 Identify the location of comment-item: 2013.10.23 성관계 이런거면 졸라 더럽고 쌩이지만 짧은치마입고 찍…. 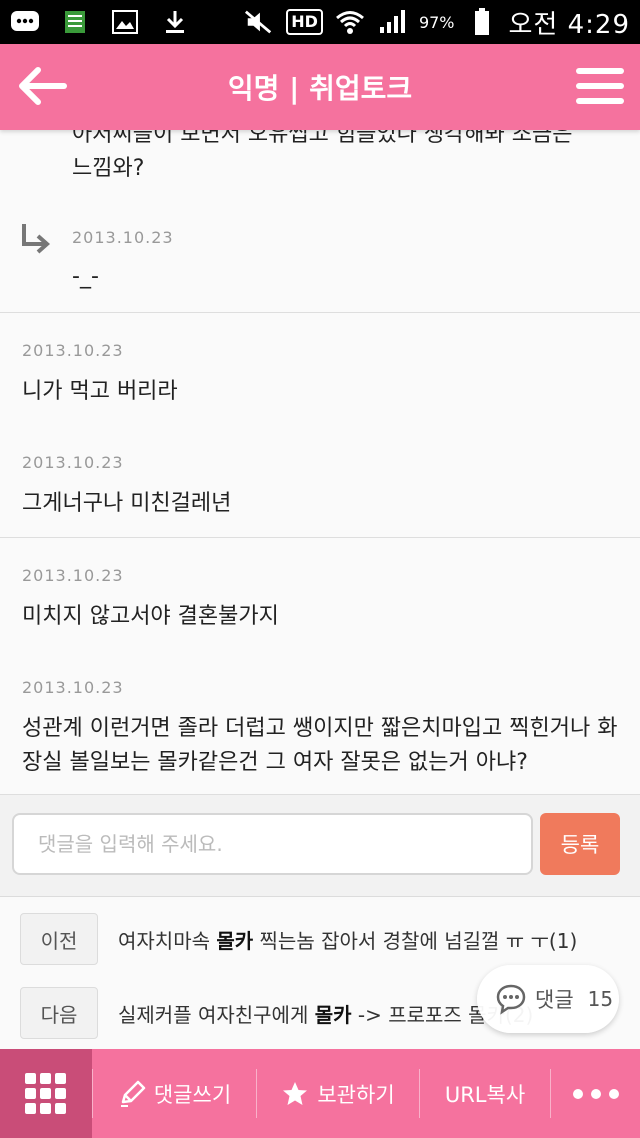
(322, 729).